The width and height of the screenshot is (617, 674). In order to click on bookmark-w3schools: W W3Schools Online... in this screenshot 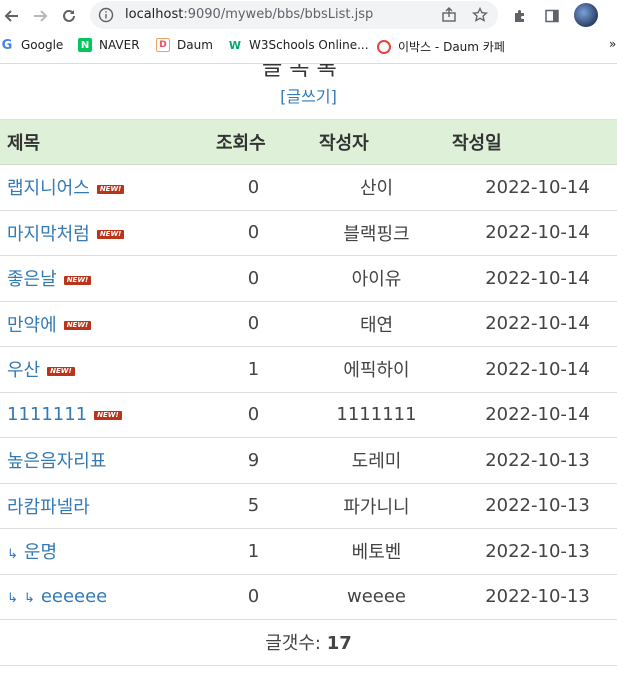, I will do `click(298, 45)`.